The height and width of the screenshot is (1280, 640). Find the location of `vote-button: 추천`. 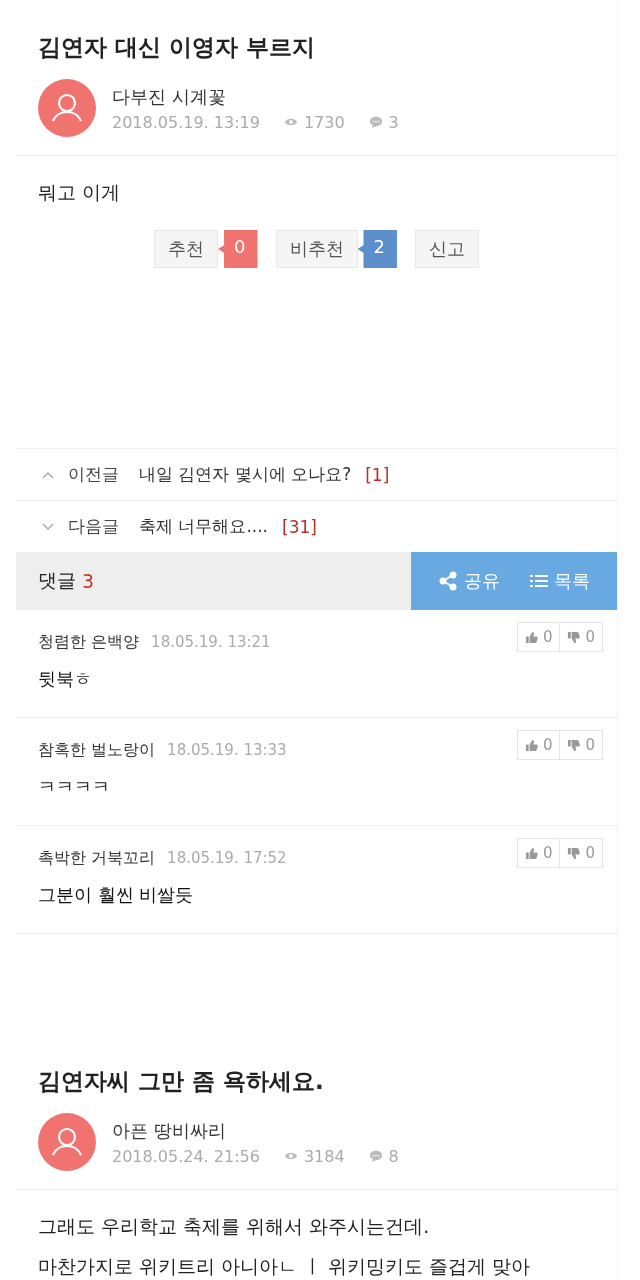

vote-button: 추천 is located at coordinates (186, 249).